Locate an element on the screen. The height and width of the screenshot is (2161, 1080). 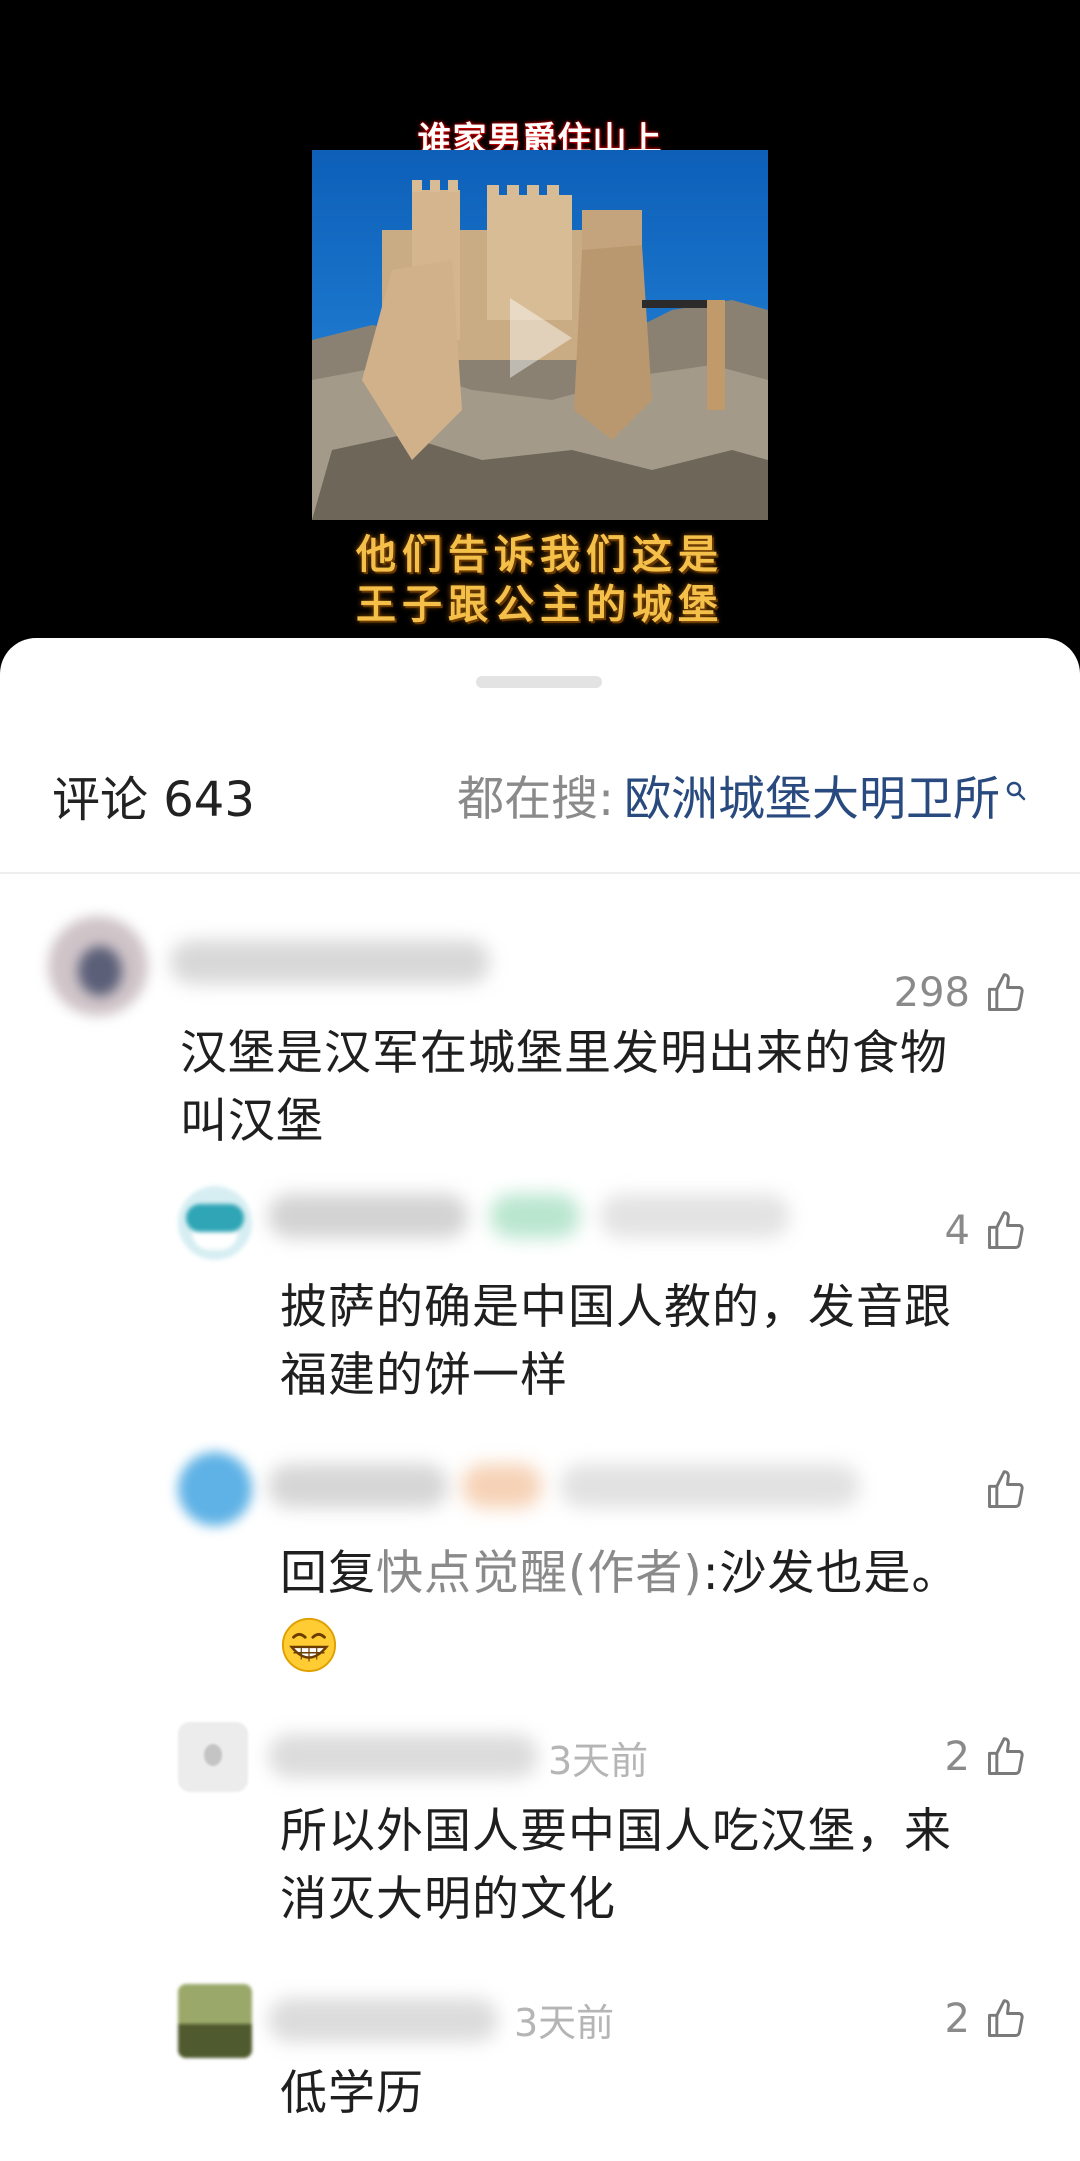
comment-text: 低学历 is located at coordinates (352, 2094).